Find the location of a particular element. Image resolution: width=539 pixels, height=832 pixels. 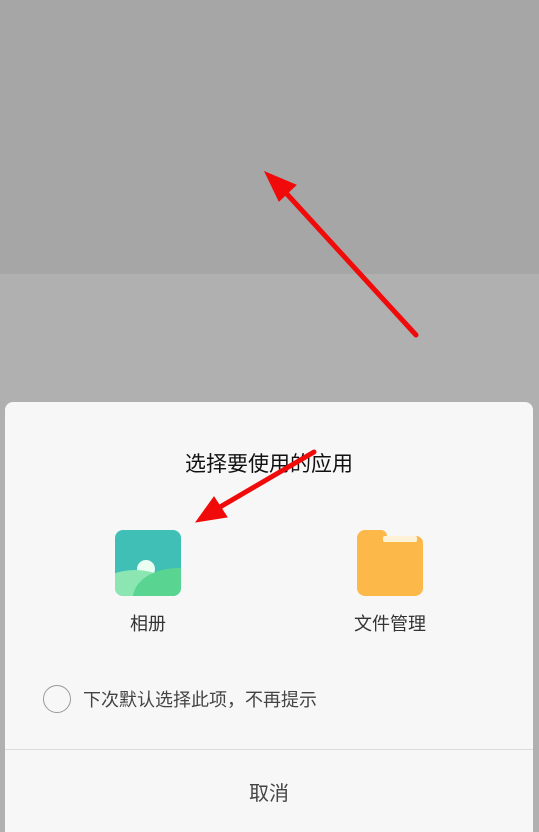

remember-choice-label: 下次默认选择此项，不再提示 is located at coordinates (200, 700).